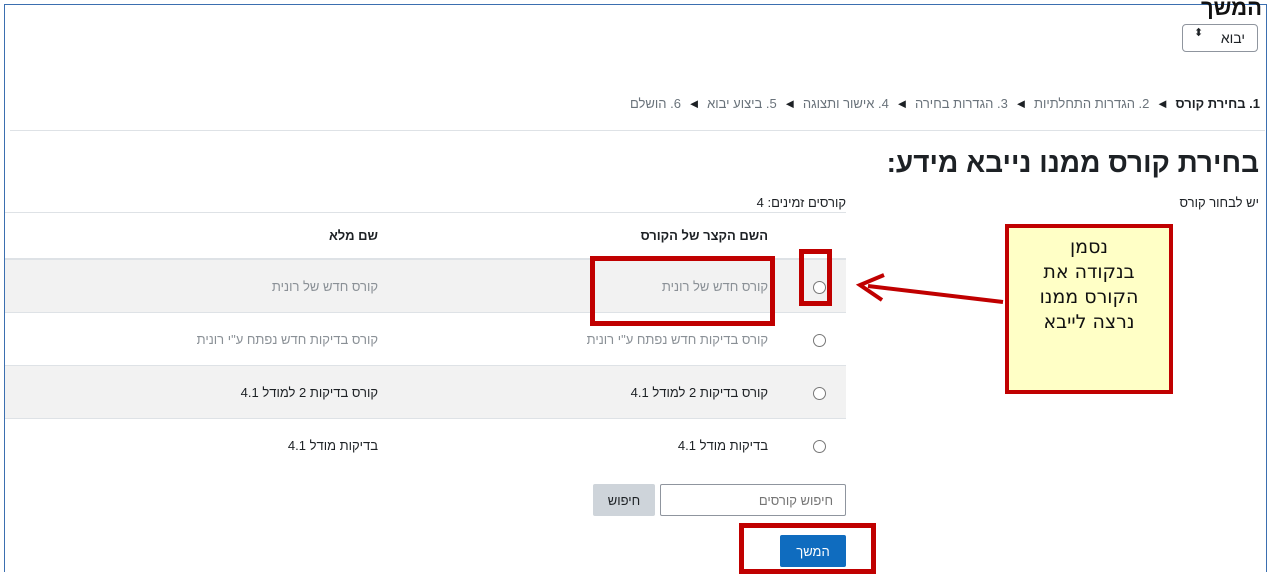 This screenshot has width=1269, height=574. Describe the element at coordinates (1089, 272) in the screenshot. I see `callout-line: בנקודה את` at that location.